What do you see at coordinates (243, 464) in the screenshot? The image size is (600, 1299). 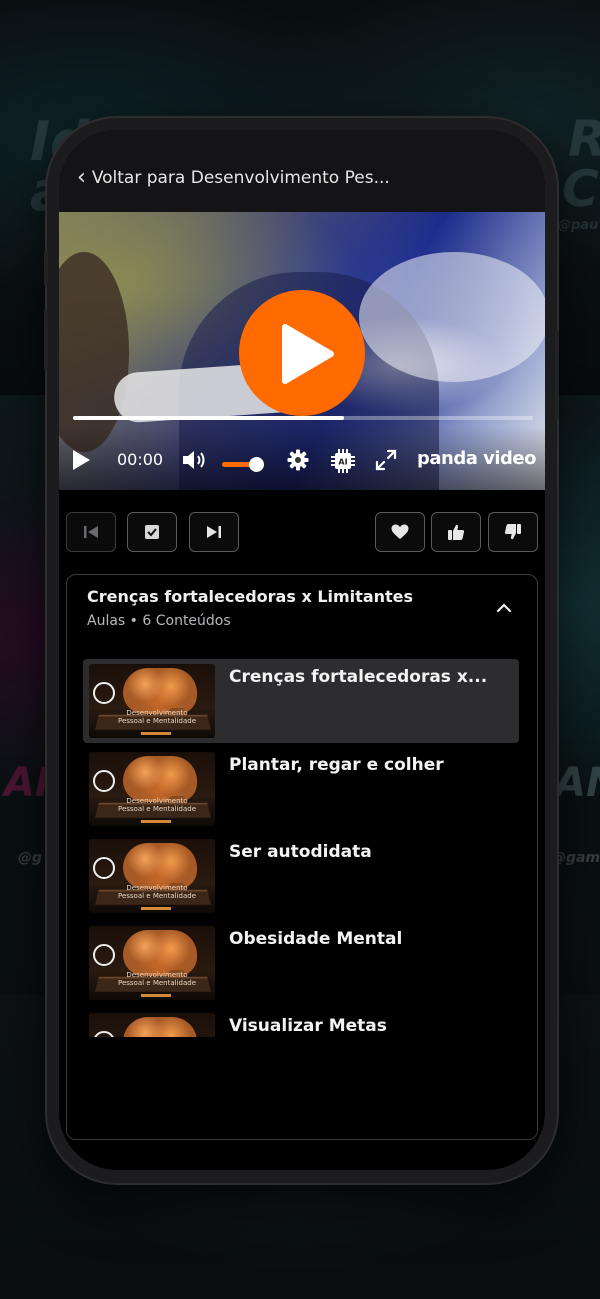 I see `volume-slider` at bounding box center [243, 464].